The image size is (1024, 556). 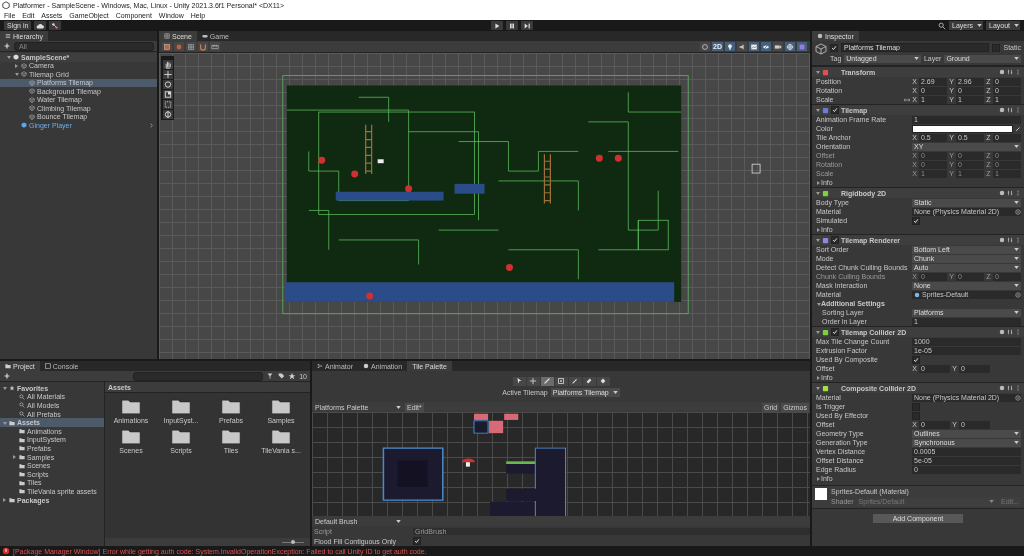 I want to click on image-icon, so click(x=754, y=46).